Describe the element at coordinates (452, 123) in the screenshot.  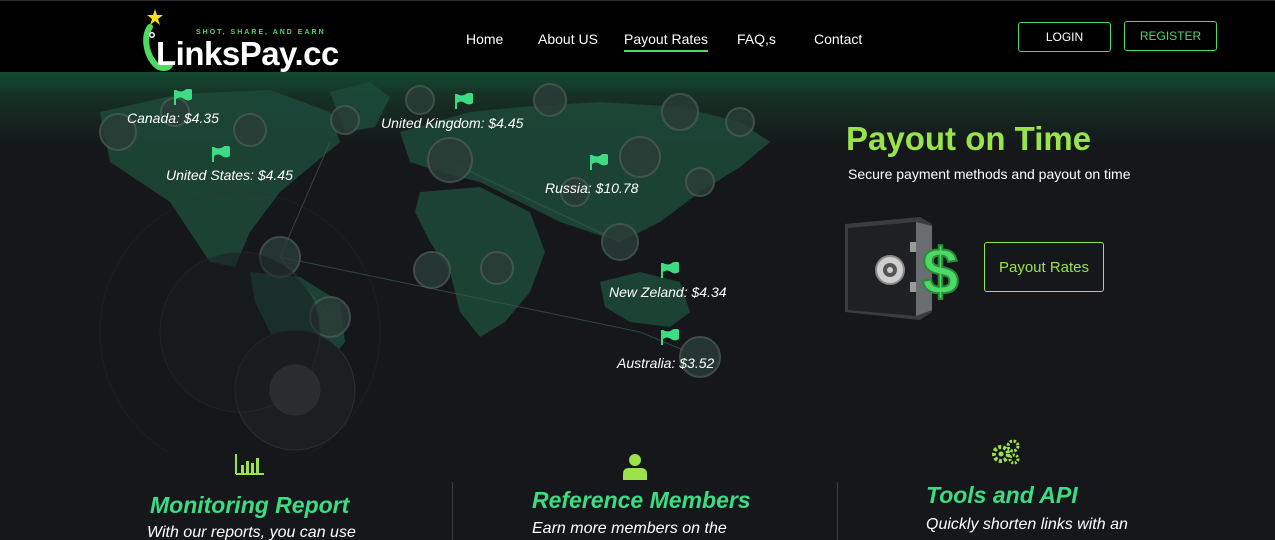
I see `country-rate-uk: United Kingdom: $4.45` at that location.